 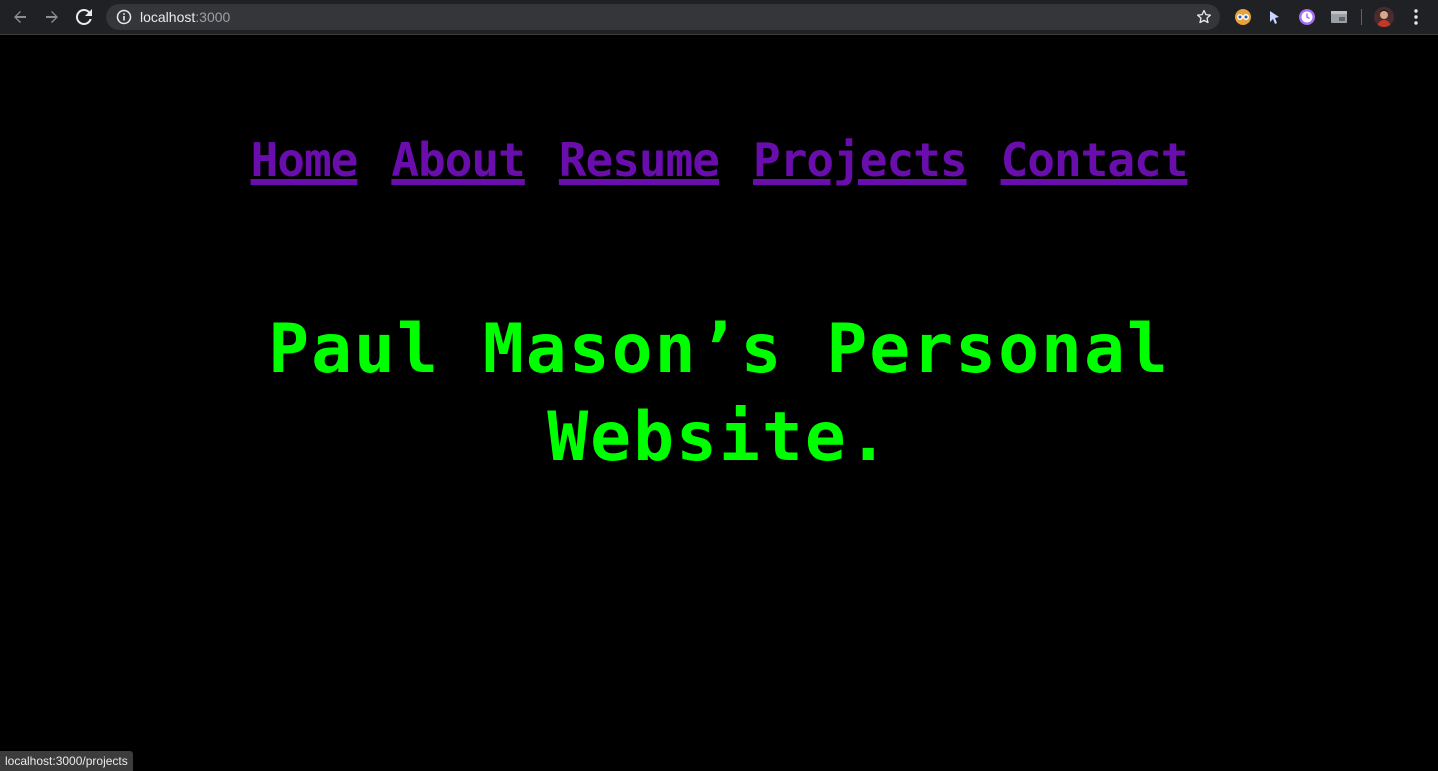 What do you see at coordinates (1243, 17) in the screenshot?
I see `eyes-extension-icon` at bounding box center [1243, 17].